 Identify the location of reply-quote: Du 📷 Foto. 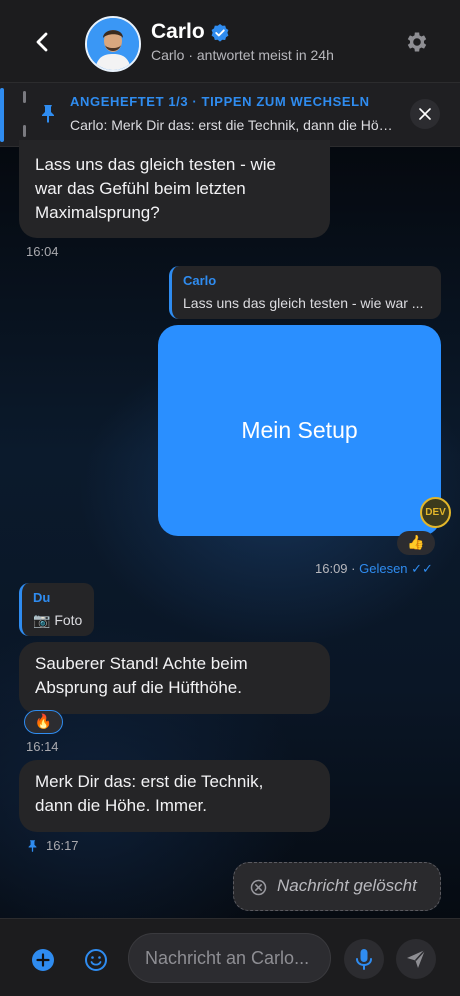
(56, 609).